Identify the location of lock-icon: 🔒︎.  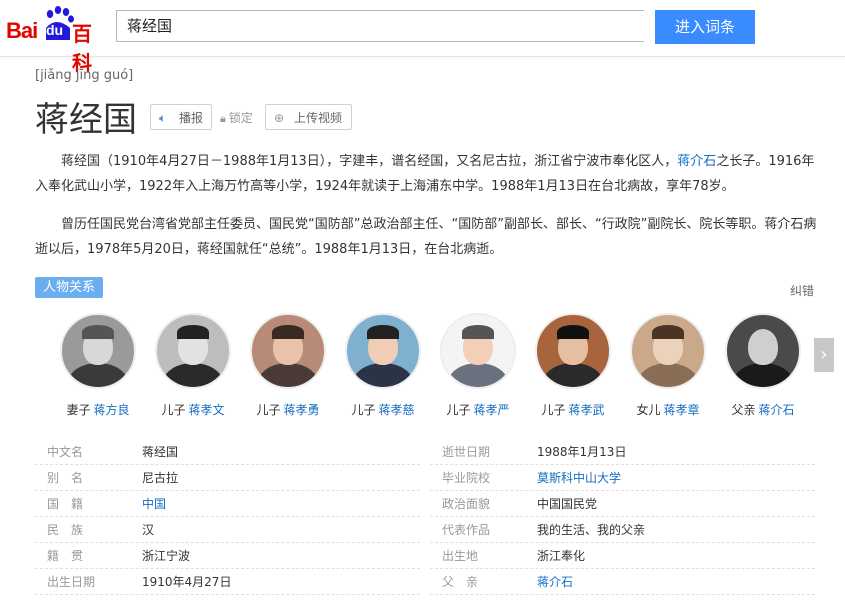
(223, 118).